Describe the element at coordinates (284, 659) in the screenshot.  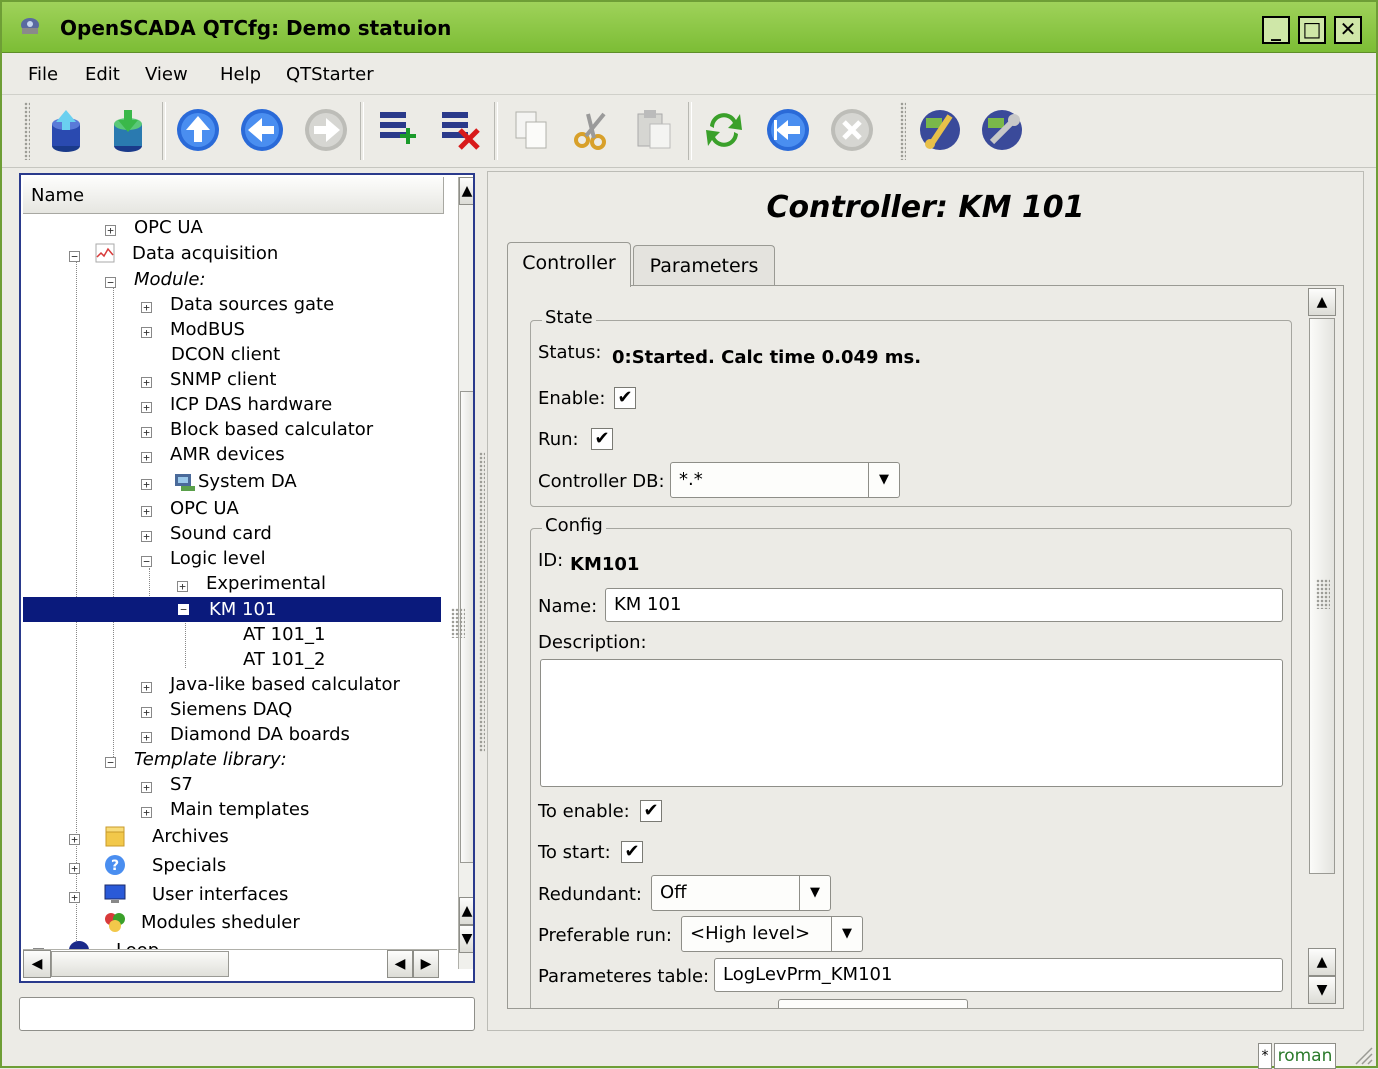
I see `tree-item: AT 101_2` at that location.